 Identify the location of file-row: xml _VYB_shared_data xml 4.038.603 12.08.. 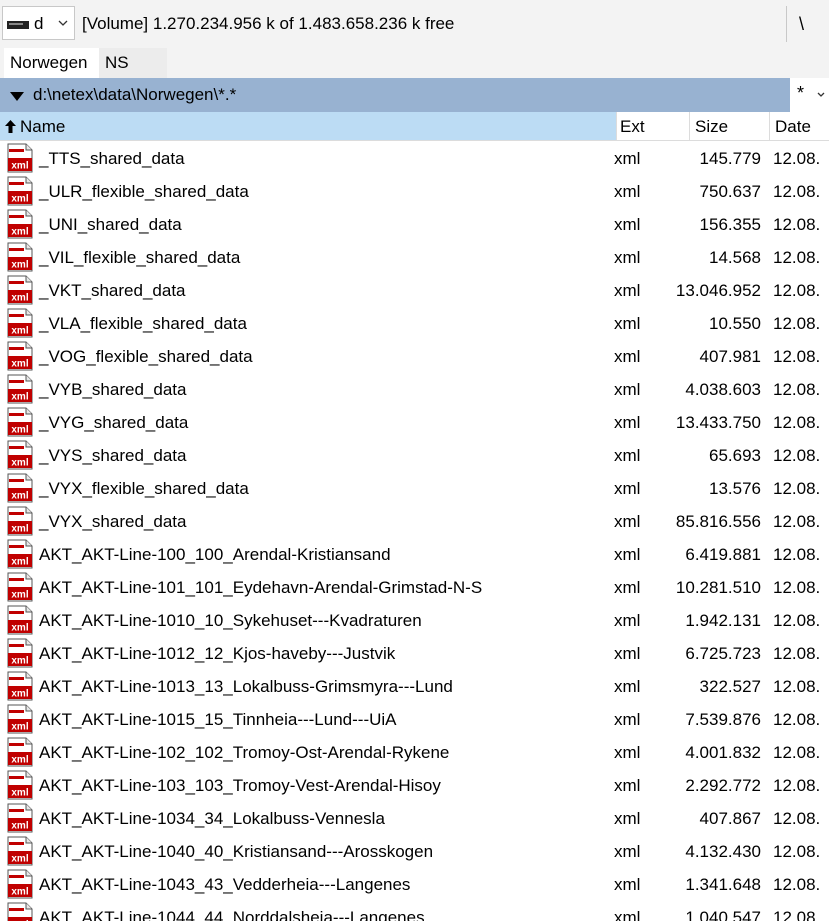
(414, 388).